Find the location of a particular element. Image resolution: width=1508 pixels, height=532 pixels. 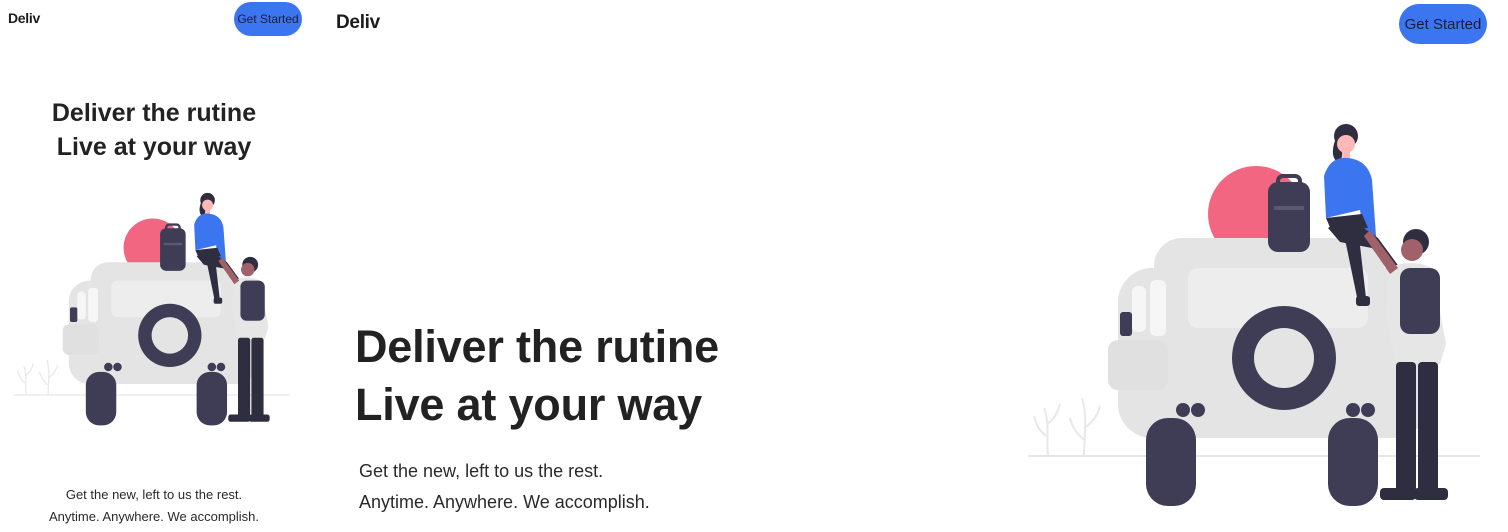

people-on-jeep-illustration is located at coordinates (151, 309).